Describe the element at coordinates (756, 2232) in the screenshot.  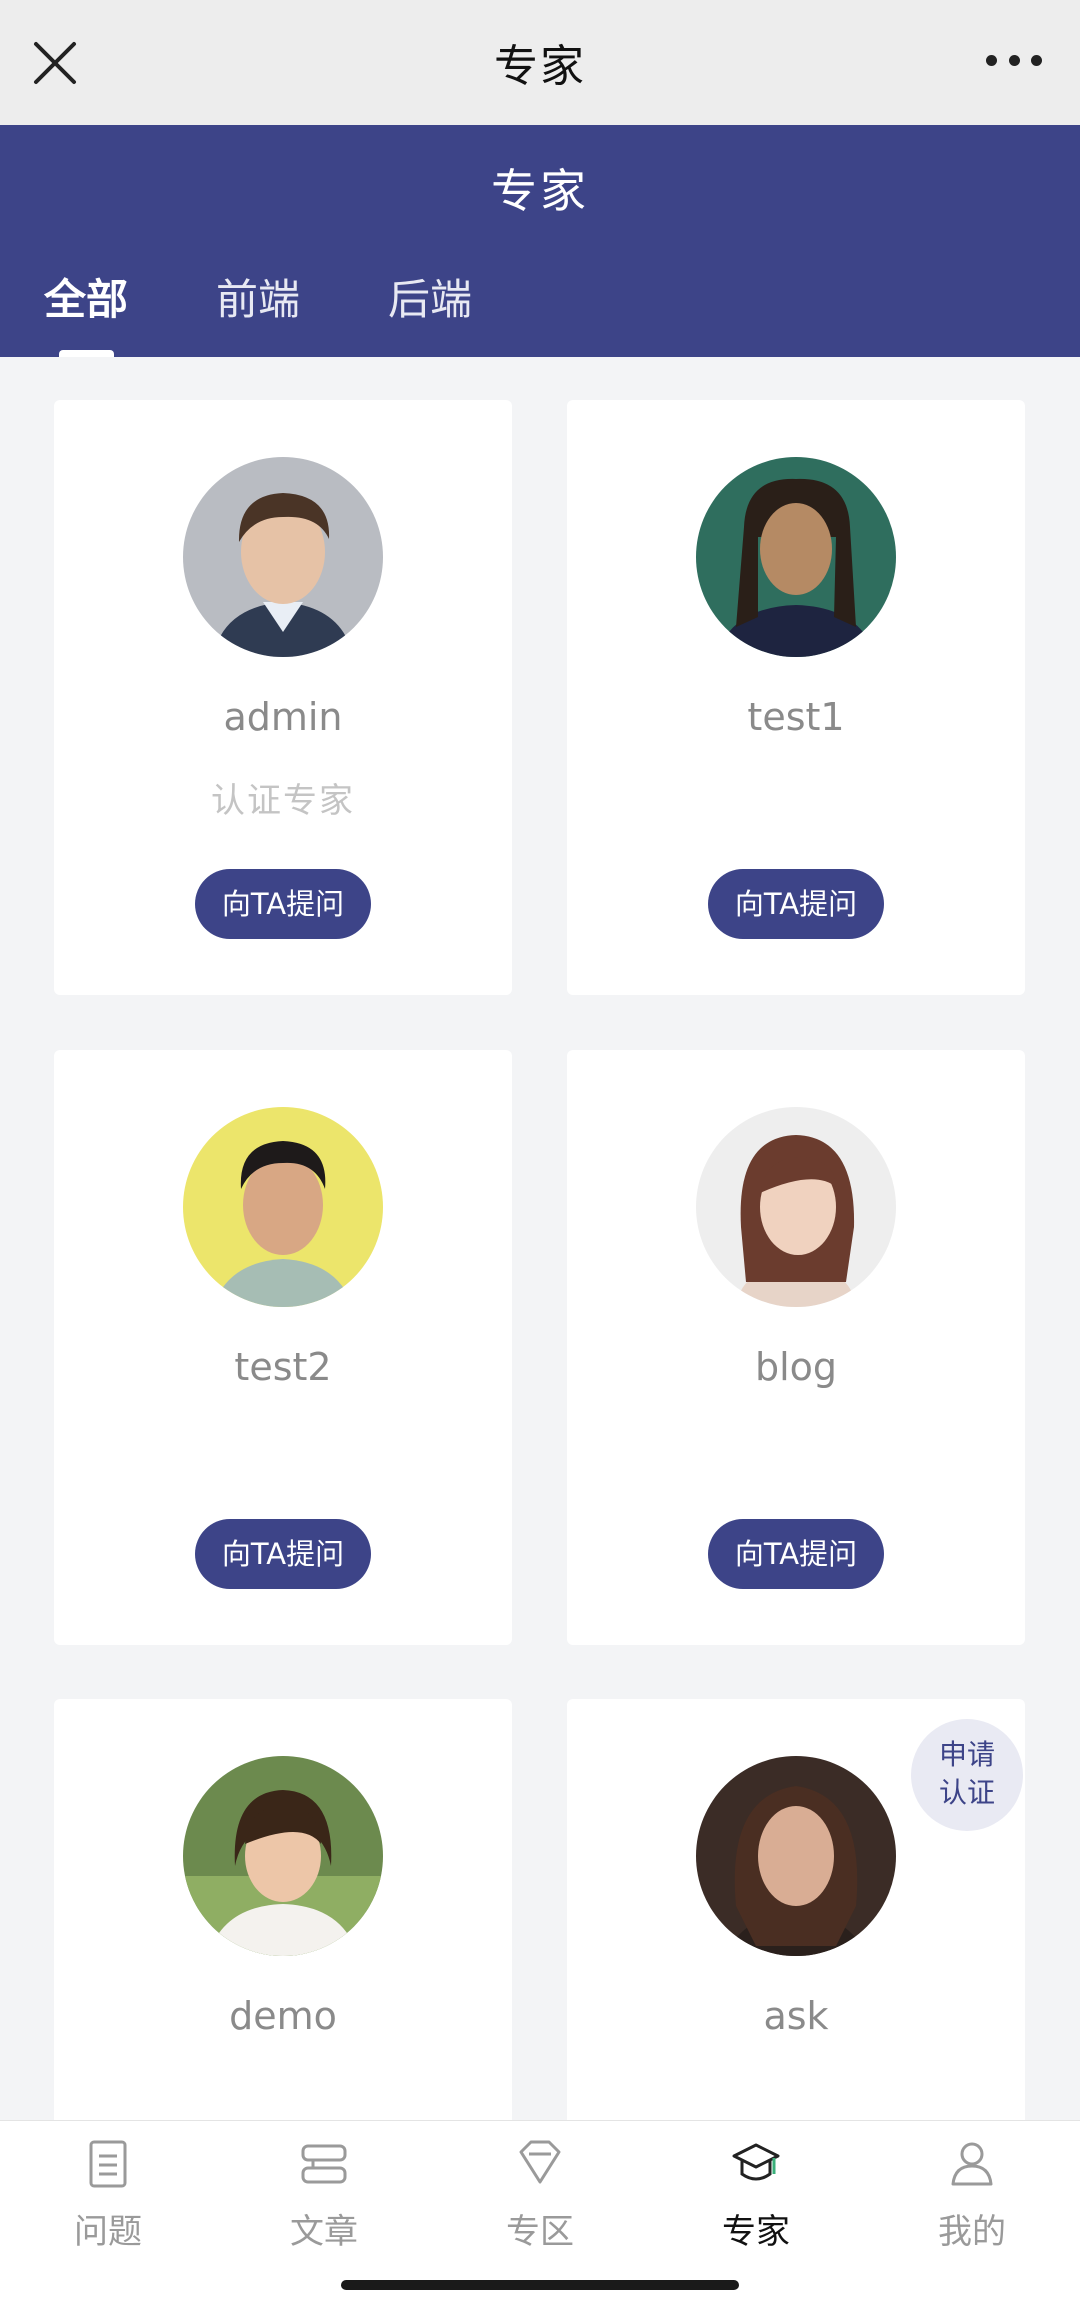
I see `nav-label: 专家` at that location.